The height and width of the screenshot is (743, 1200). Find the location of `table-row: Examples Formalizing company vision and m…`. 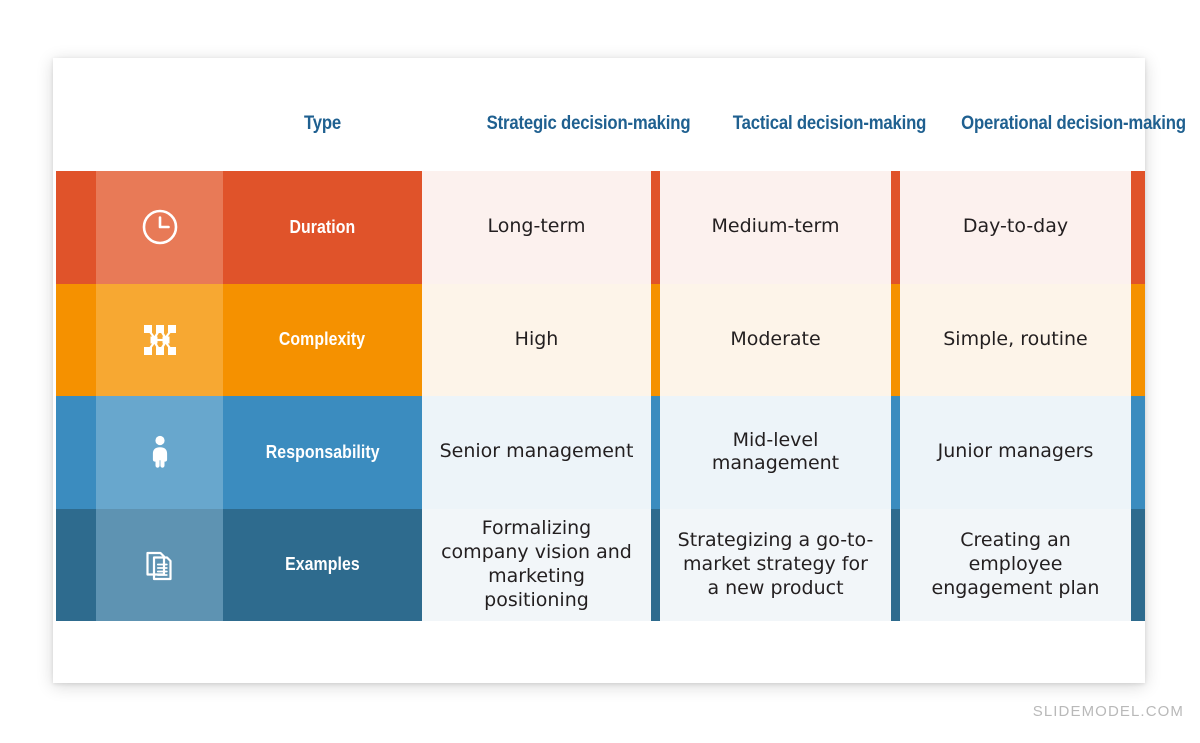

table-row: Examples Formalizing company vision and m… is located at coordinates (600, 564).